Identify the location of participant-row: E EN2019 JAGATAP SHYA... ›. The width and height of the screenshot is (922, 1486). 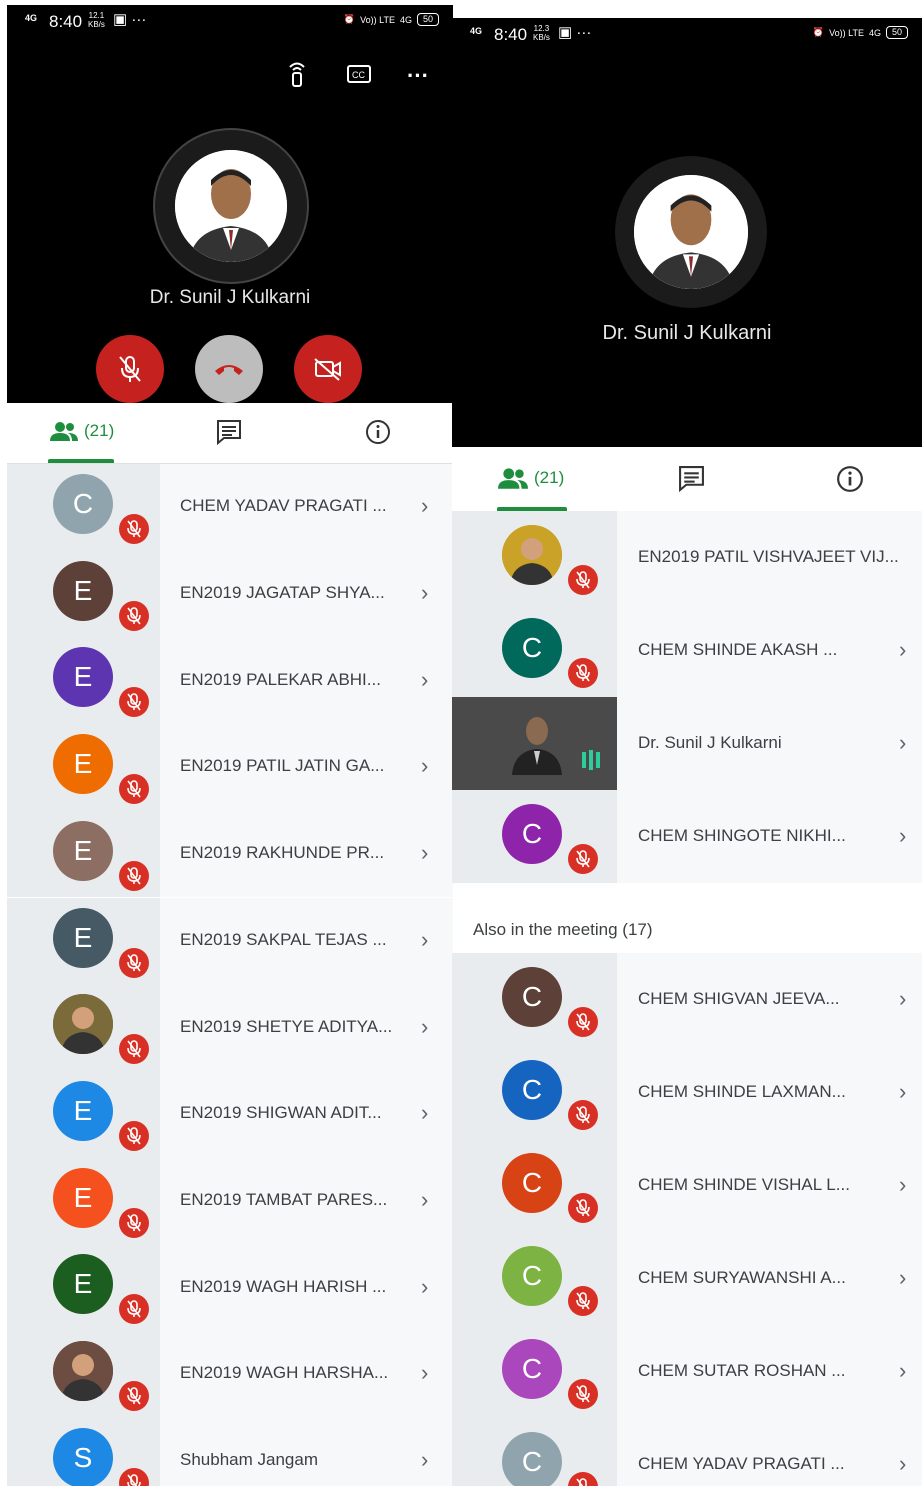
(230, 594).